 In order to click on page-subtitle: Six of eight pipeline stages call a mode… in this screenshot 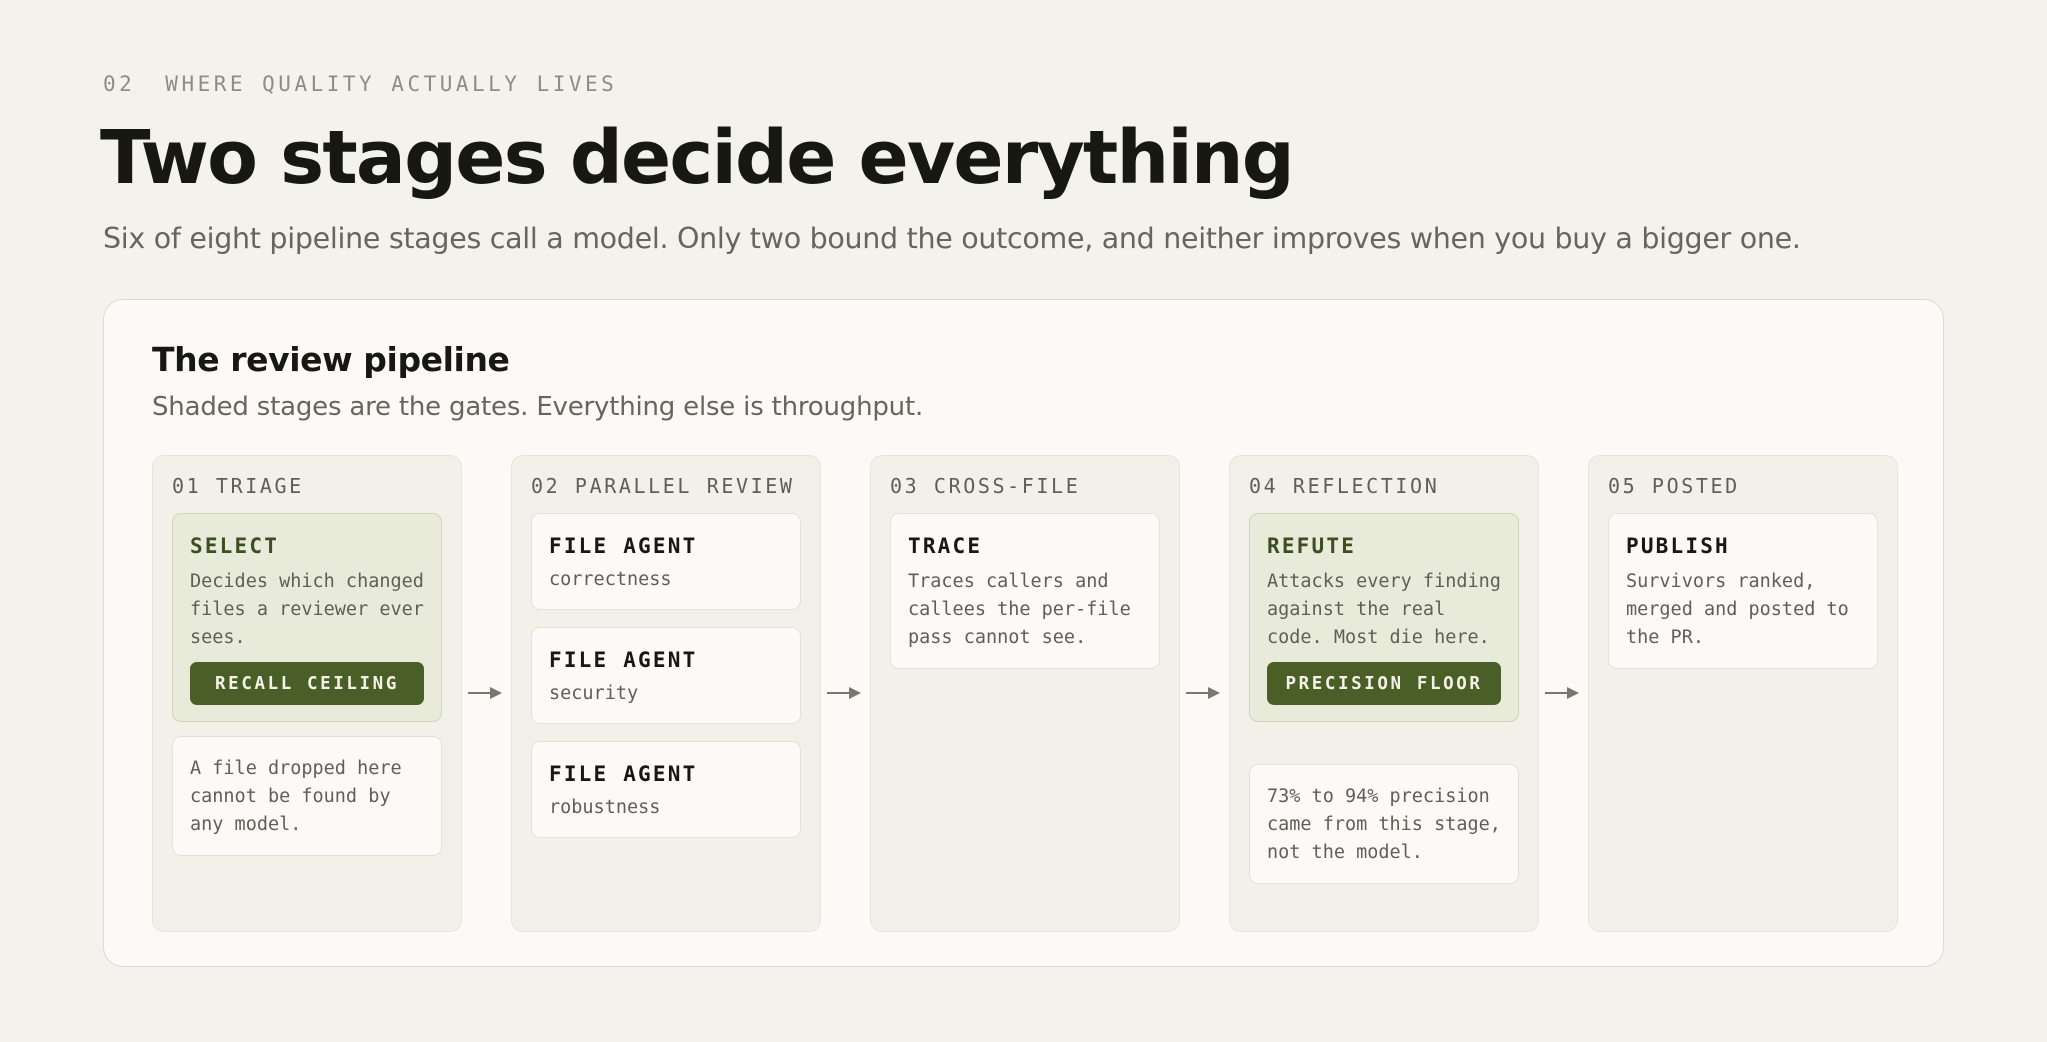, I will do `click(952, 238)`.